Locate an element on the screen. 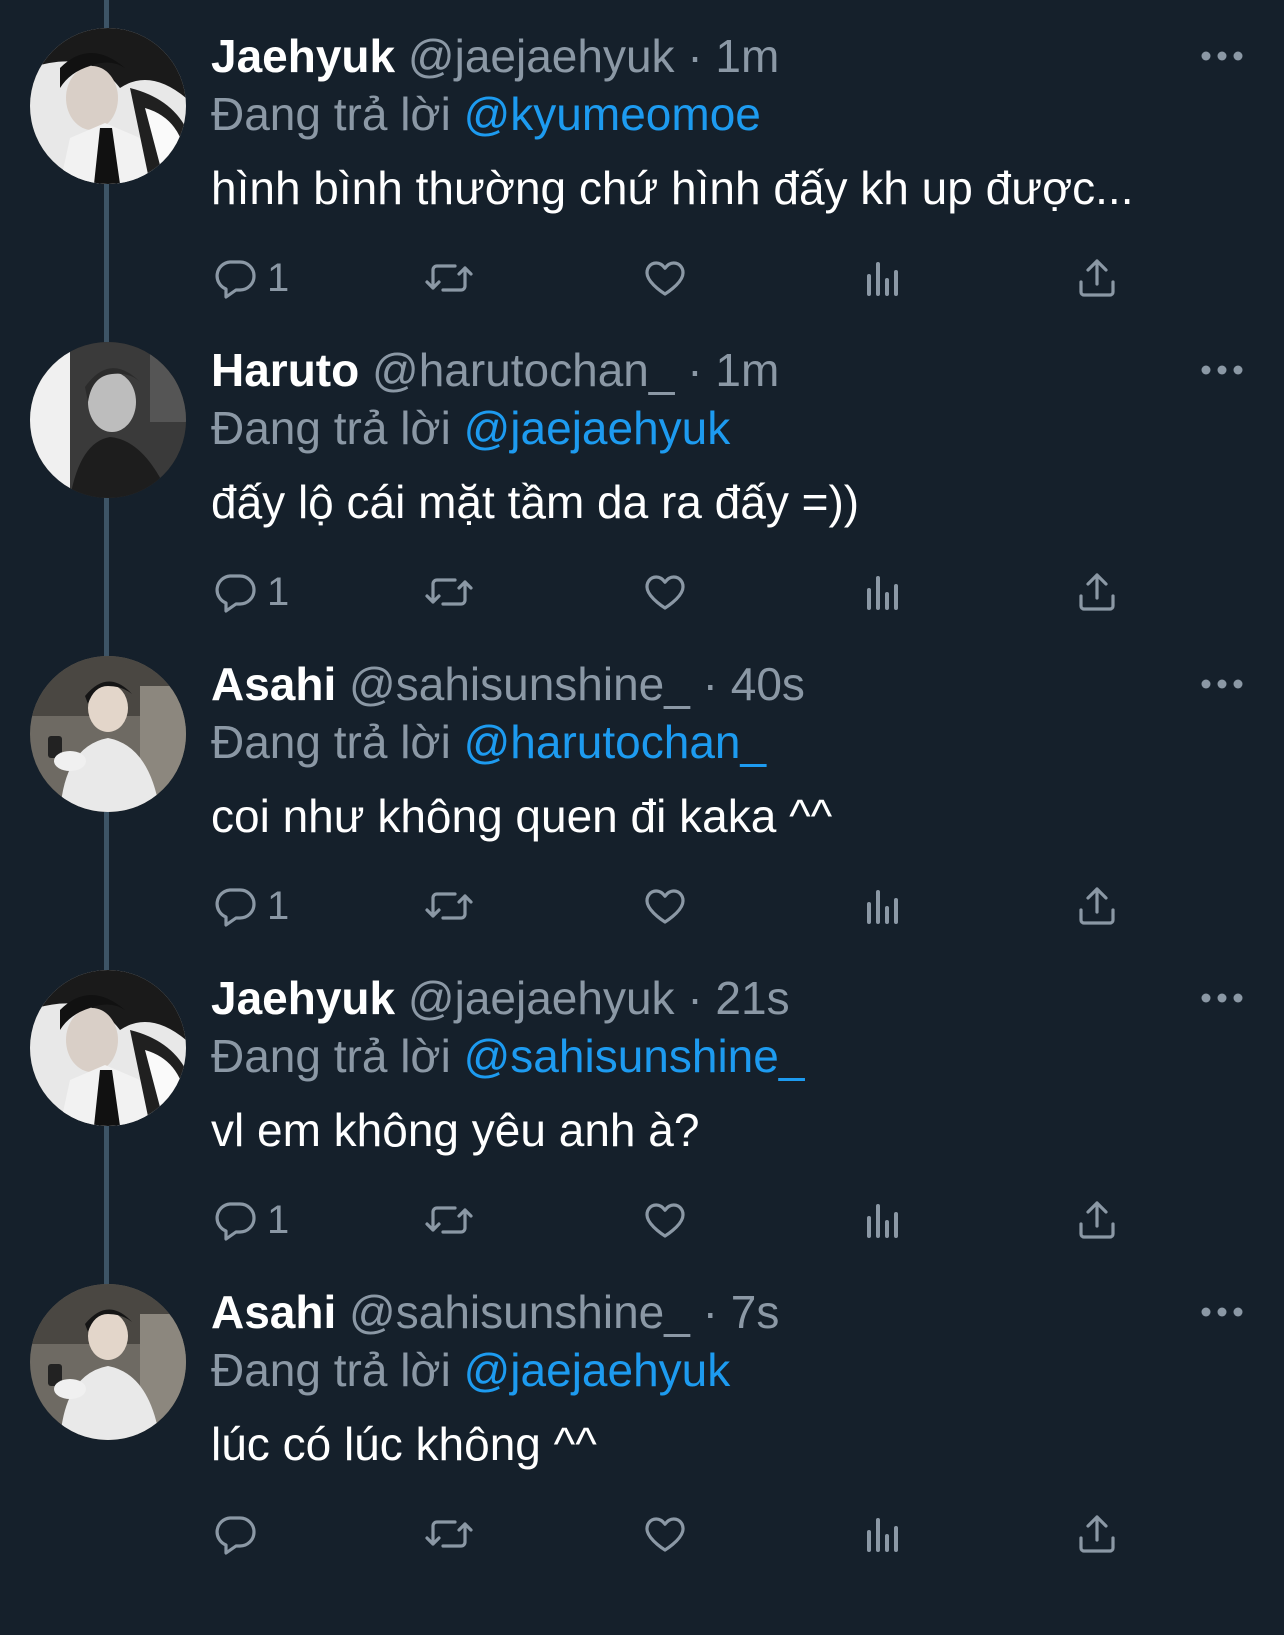 Image resolution: width=1284 pixels, height=1635 pixels. replying-to: Đang trả lời @sahisunshine_ is located at coordinates (507, 1056).